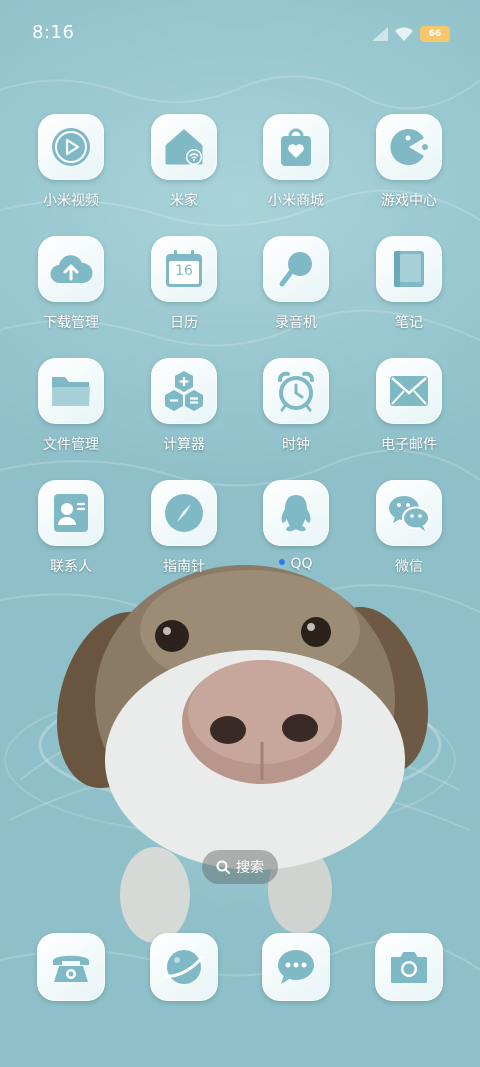 The width and height of the screenshot is (480, 1067). I want to click on dock-phone-tile, so click(71, 967).